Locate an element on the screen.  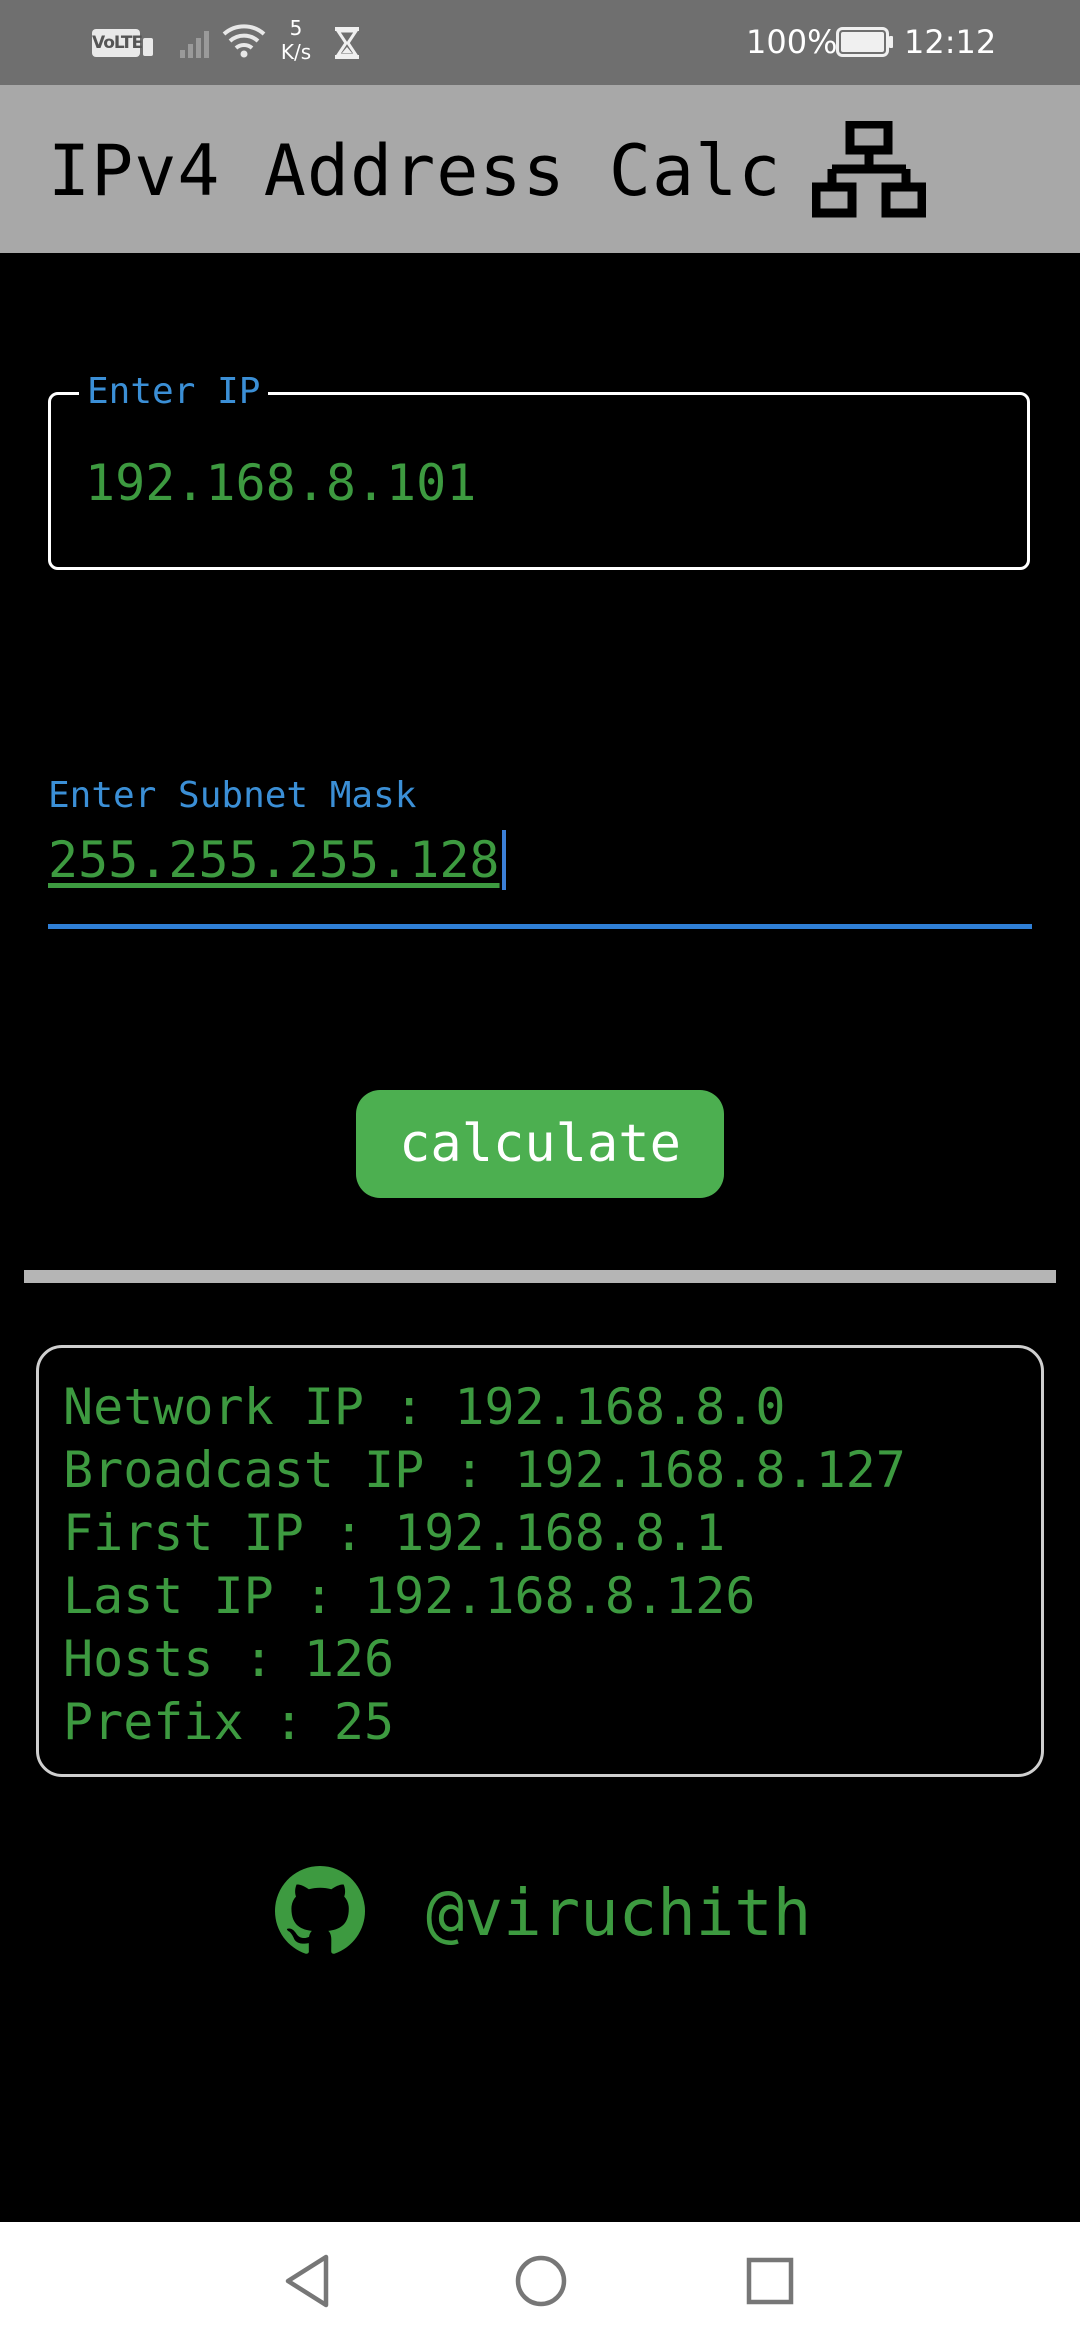
subnet-mask-underline is located at coordinates (540, 926).